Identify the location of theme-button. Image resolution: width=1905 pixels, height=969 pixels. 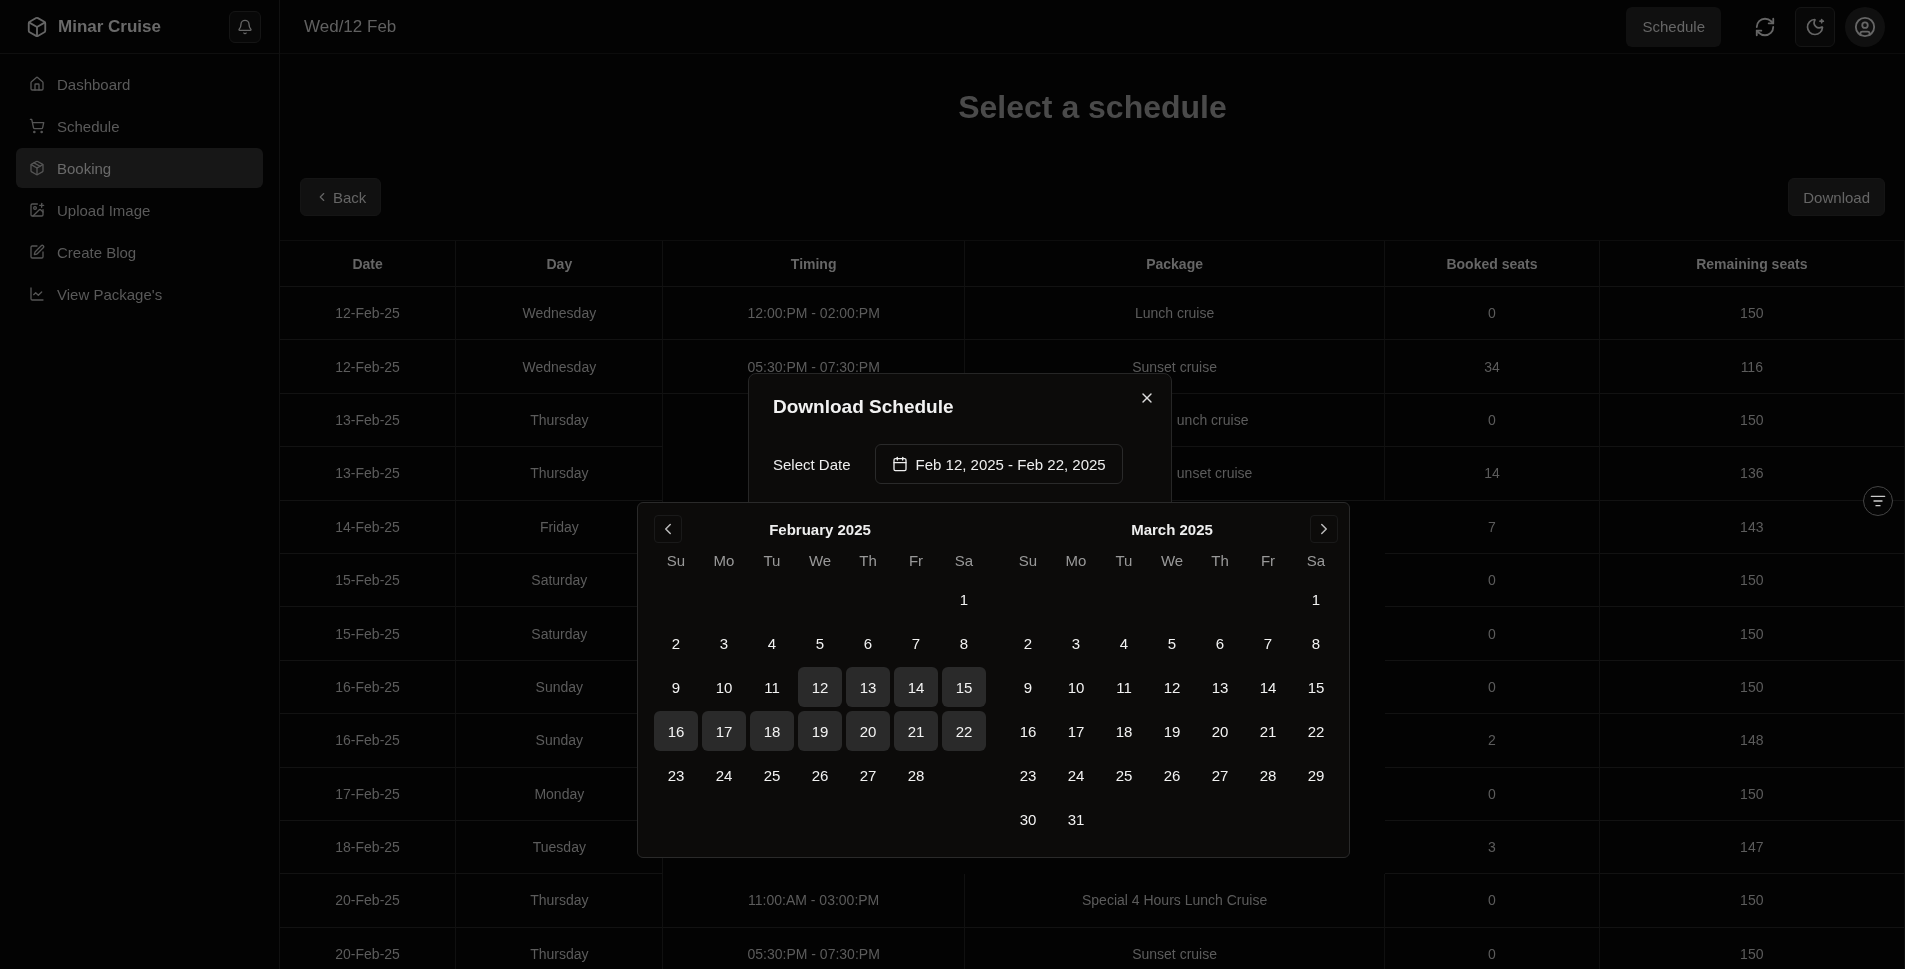
(1815, 26).